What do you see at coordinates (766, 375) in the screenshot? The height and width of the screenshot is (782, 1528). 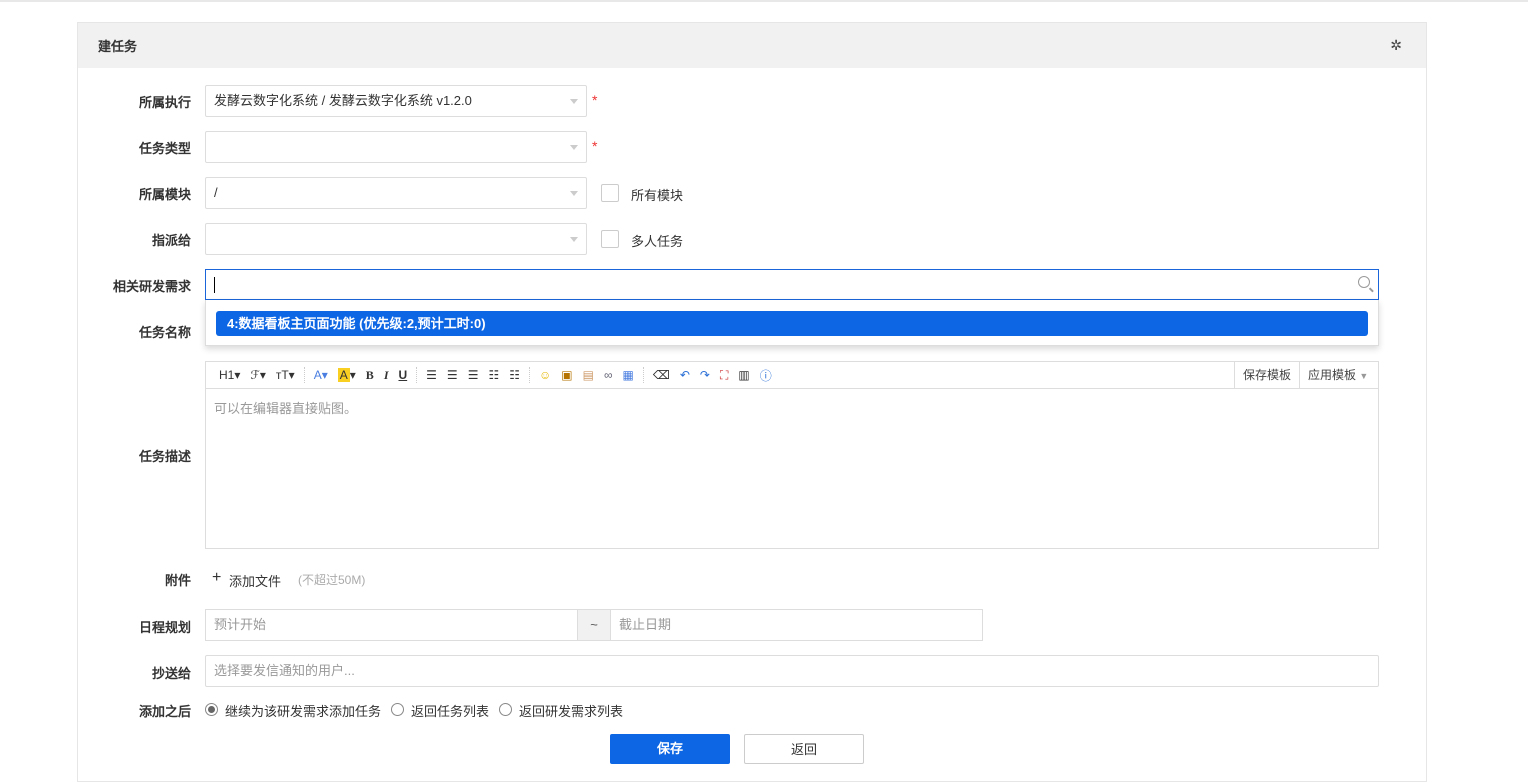 I see `help-icon: ⓘ` at bounding box center [766, 375].